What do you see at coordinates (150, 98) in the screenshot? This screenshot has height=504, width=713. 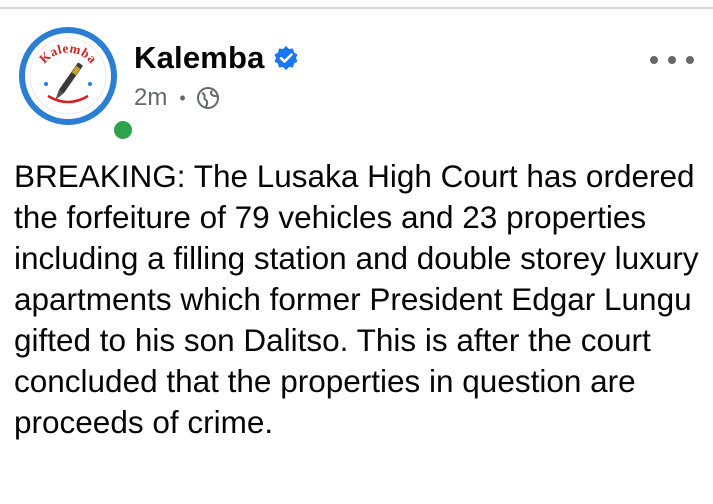 I see `post-timestamp: 2m` at bounding box center [150, 98].